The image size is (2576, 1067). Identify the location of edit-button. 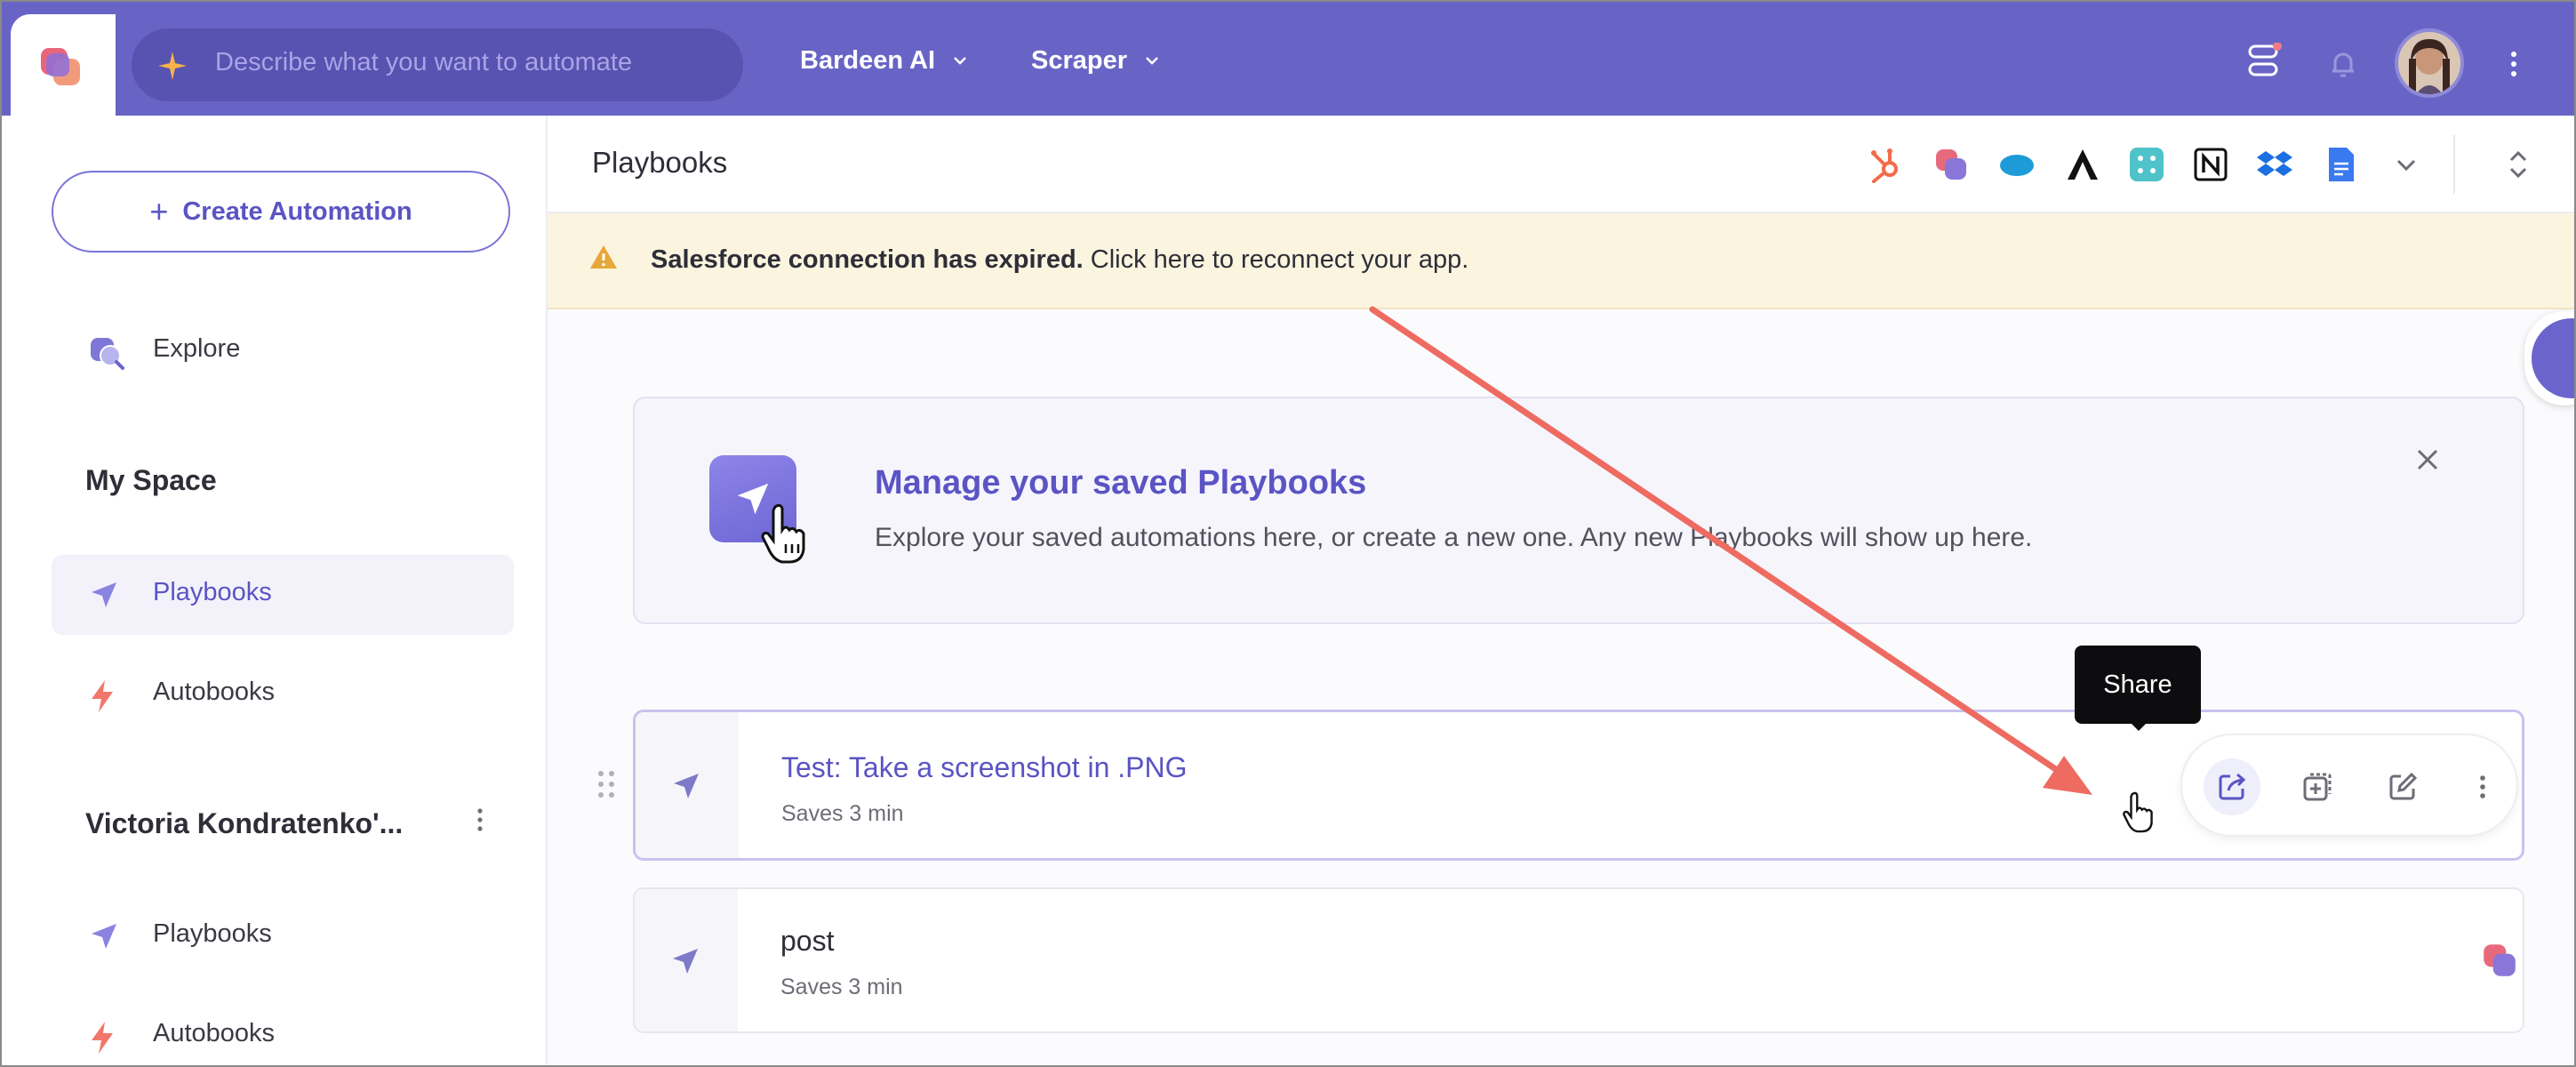
(2402, 786).